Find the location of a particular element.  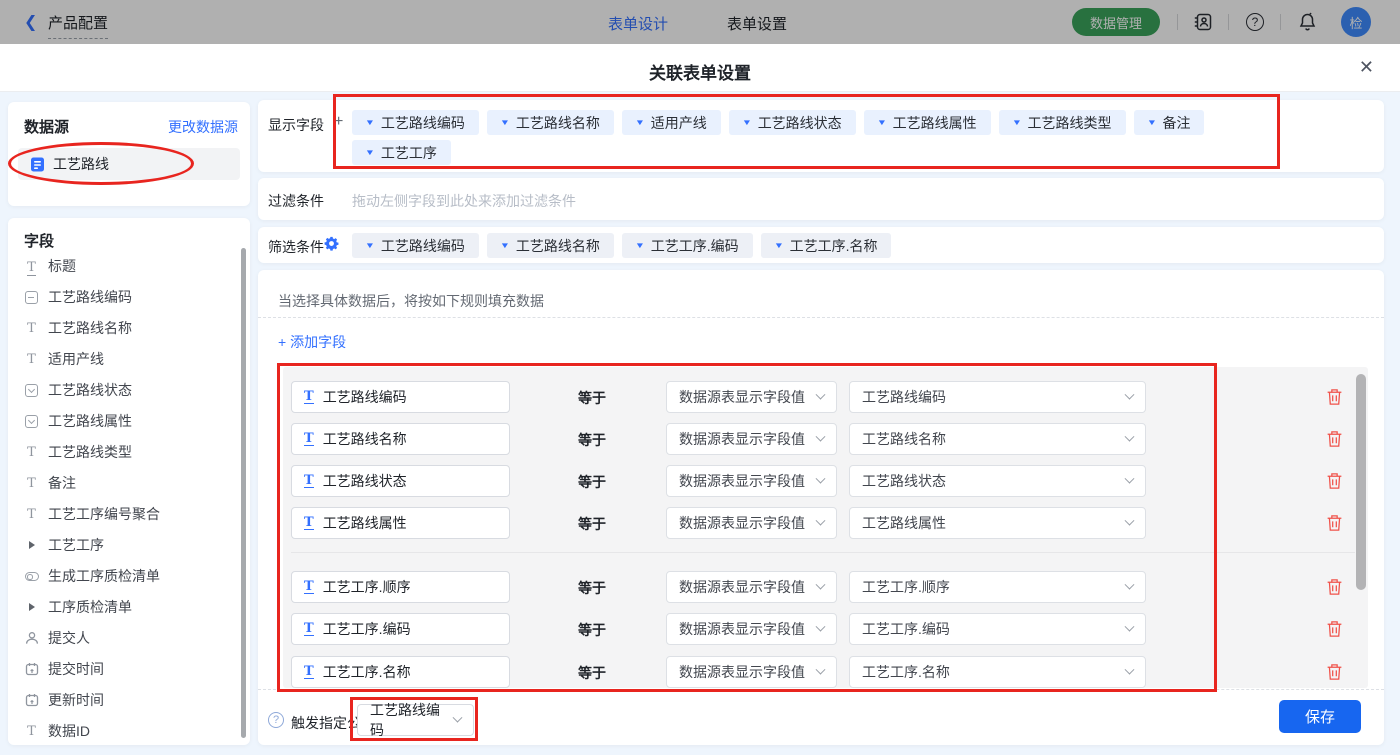

mapping-scrollbar is located at coordinates (1361, 482).